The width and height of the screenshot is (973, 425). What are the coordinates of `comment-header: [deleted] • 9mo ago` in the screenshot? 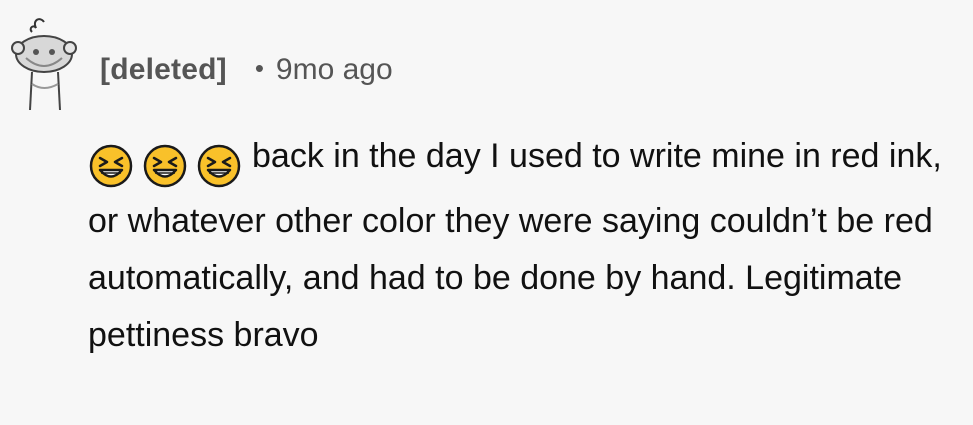 It's located at (246, 70).